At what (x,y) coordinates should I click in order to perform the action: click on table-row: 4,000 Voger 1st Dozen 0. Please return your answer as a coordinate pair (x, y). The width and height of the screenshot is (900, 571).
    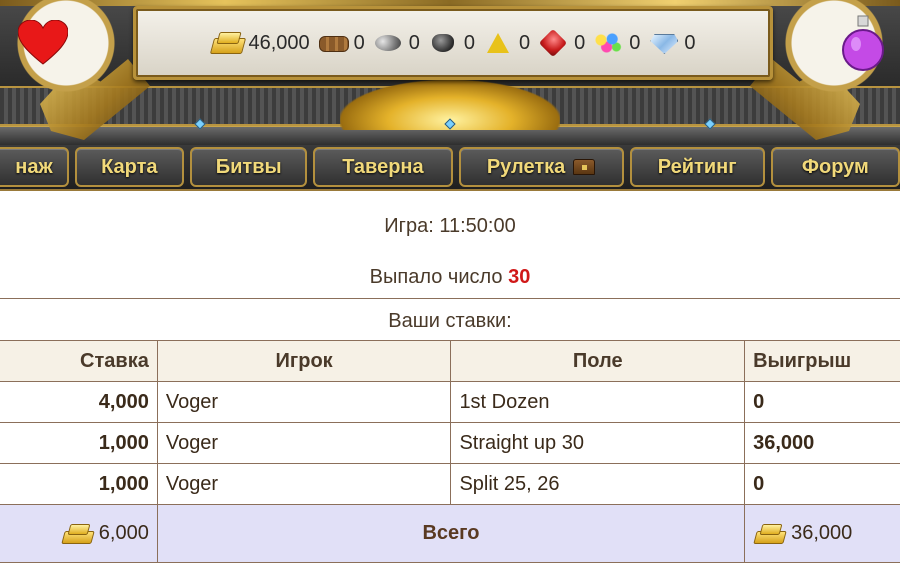
    Looking at the image, I should click on (450, 402).